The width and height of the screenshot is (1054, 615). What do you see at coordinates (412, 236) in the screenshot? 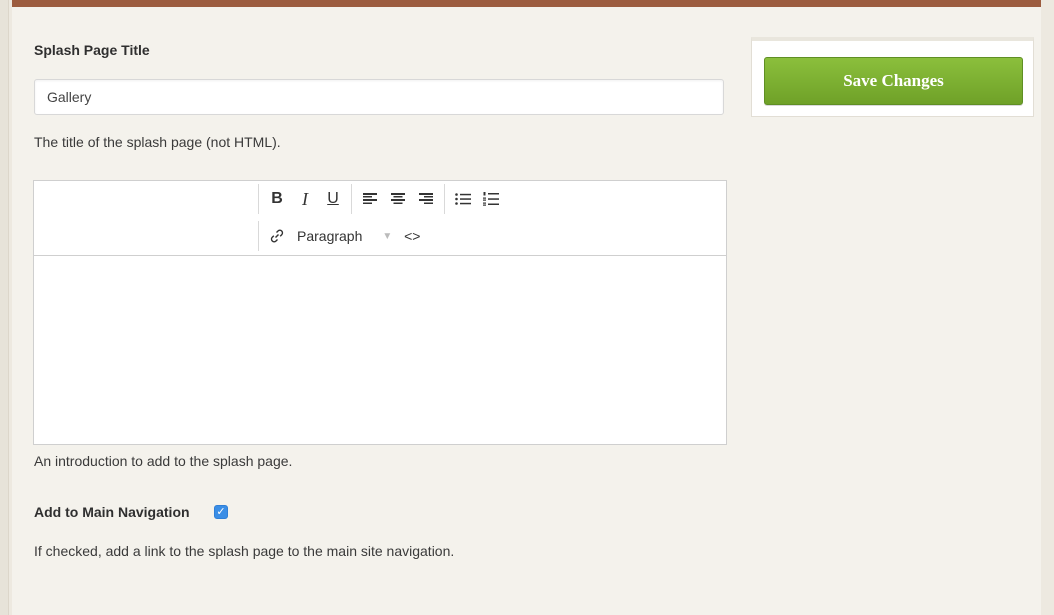
I see `source-code-button: <>` at bounding box center [412, 236].